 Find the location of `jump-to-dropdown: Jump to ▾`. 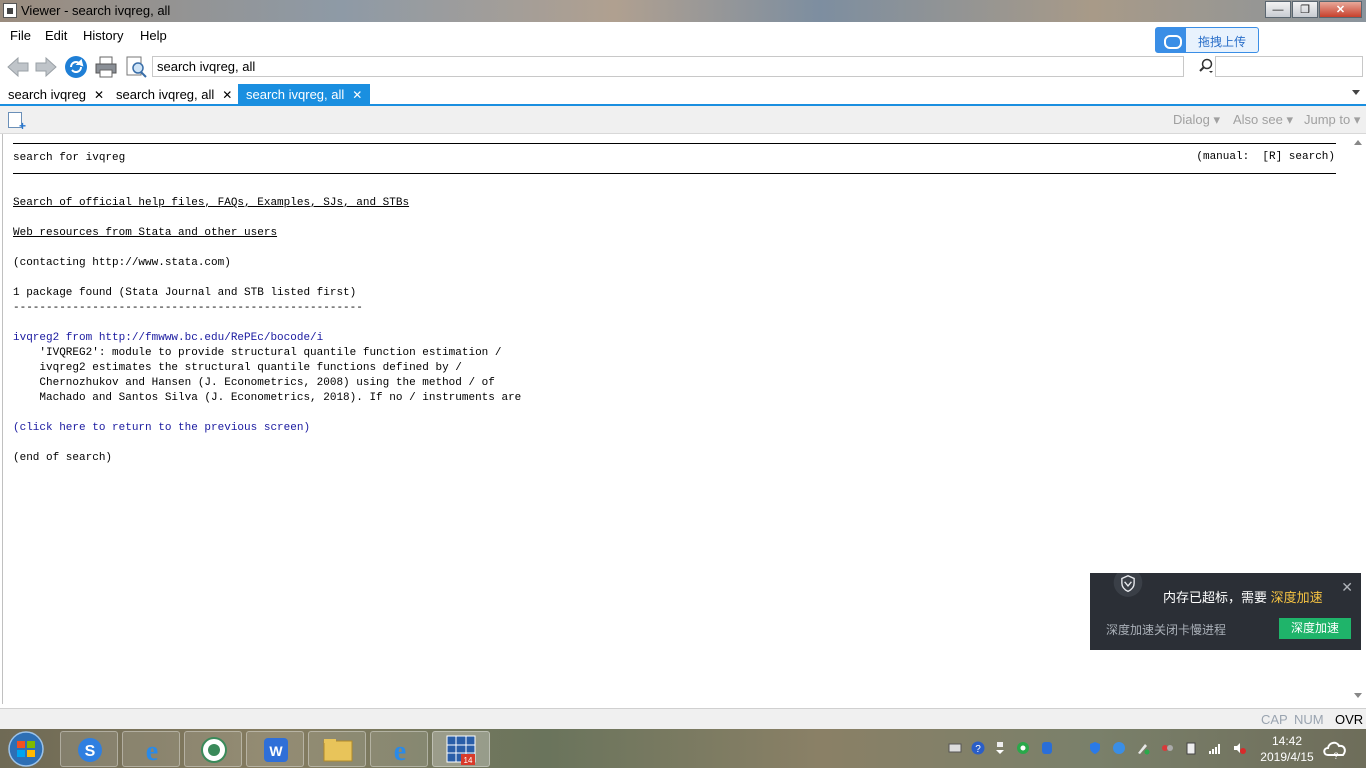

jump-to-dropdown: Jump to ▾ is located at coordinates (1332, 120).